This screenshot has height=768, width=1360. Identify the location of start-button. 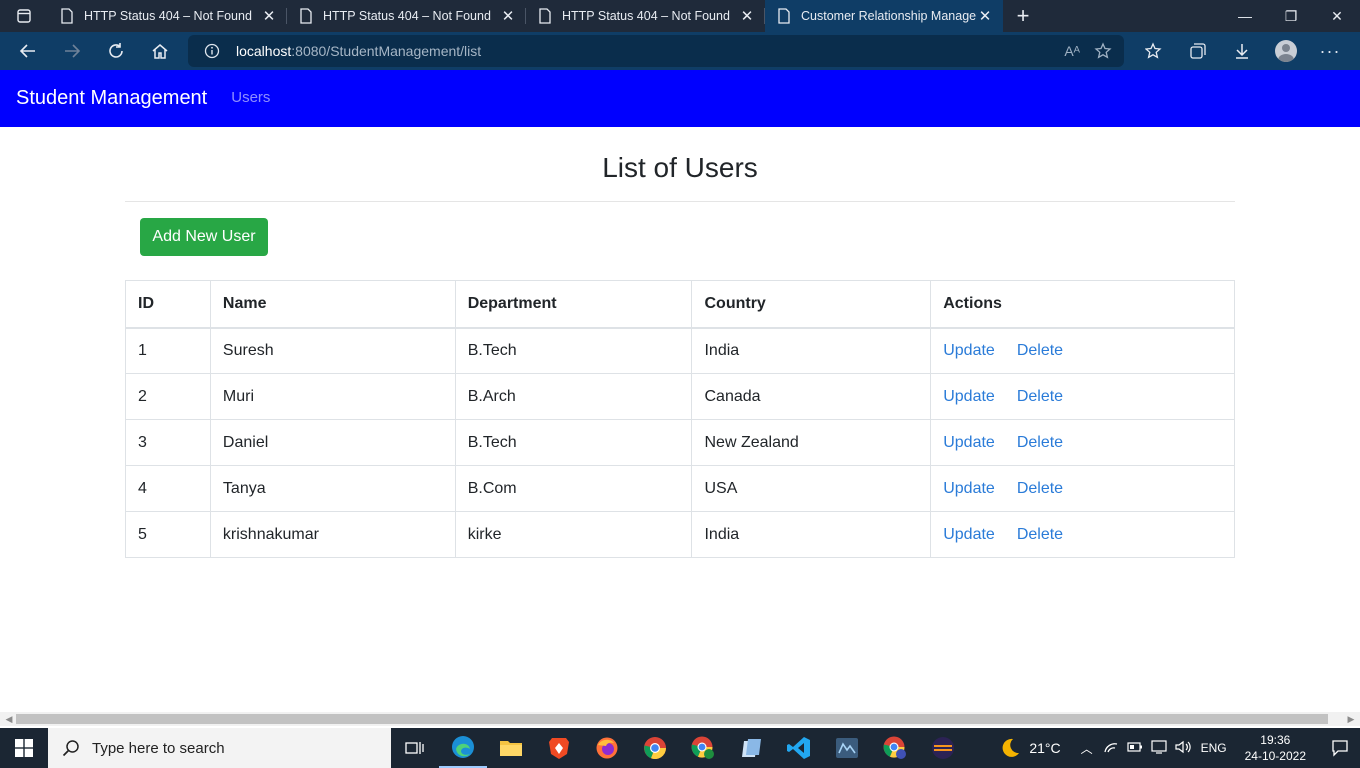
(24, 748).